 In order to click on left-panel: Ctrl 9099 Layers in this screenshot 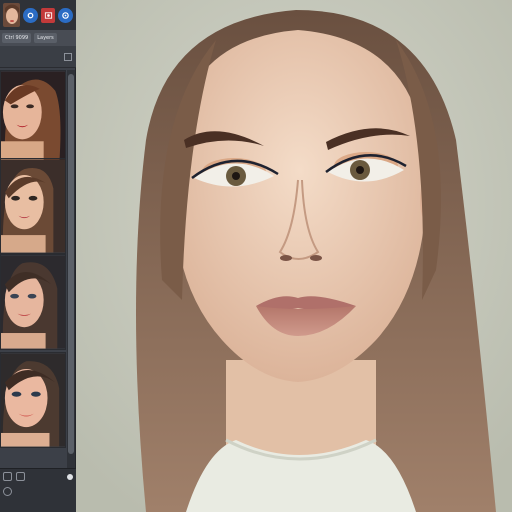, I will do `click(38, 256)`.